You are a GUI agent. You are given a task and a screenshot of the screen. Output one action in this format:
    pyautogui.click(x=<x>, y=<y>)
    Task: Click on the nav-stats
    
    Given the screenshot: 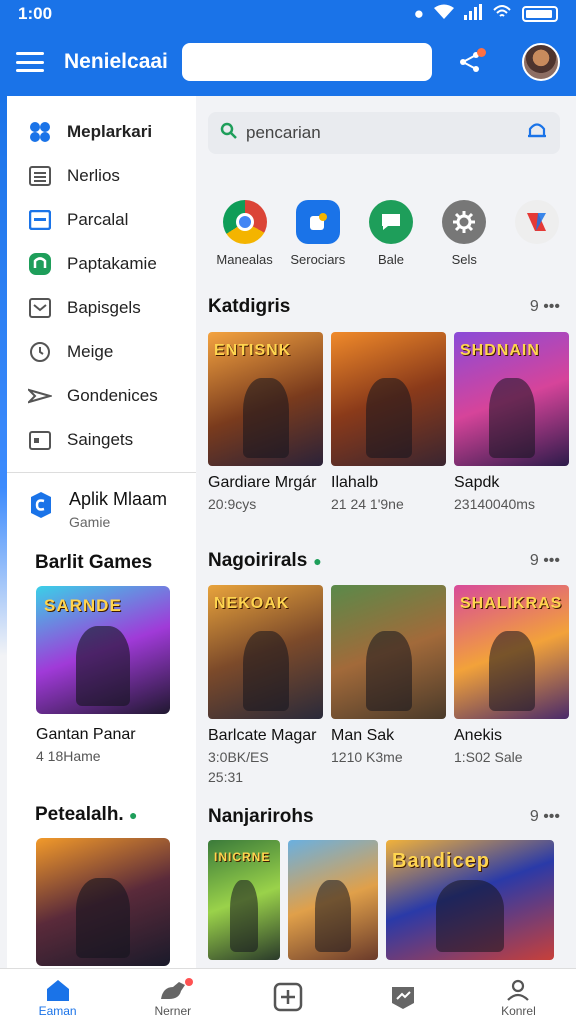 What is the action you would take?
    pyautogui.click(x=403, y=996)
    